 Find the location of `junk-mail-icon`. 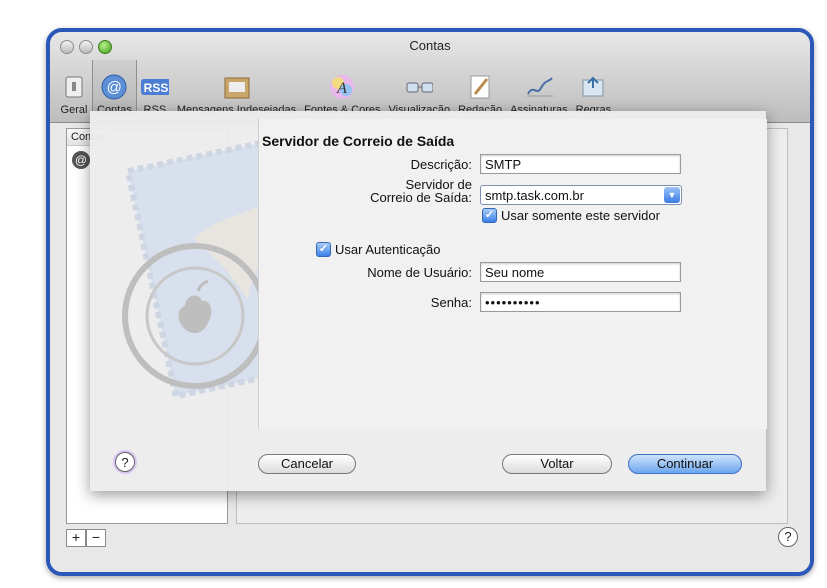

junk-mail-icon is located at coordinates (236, 87).